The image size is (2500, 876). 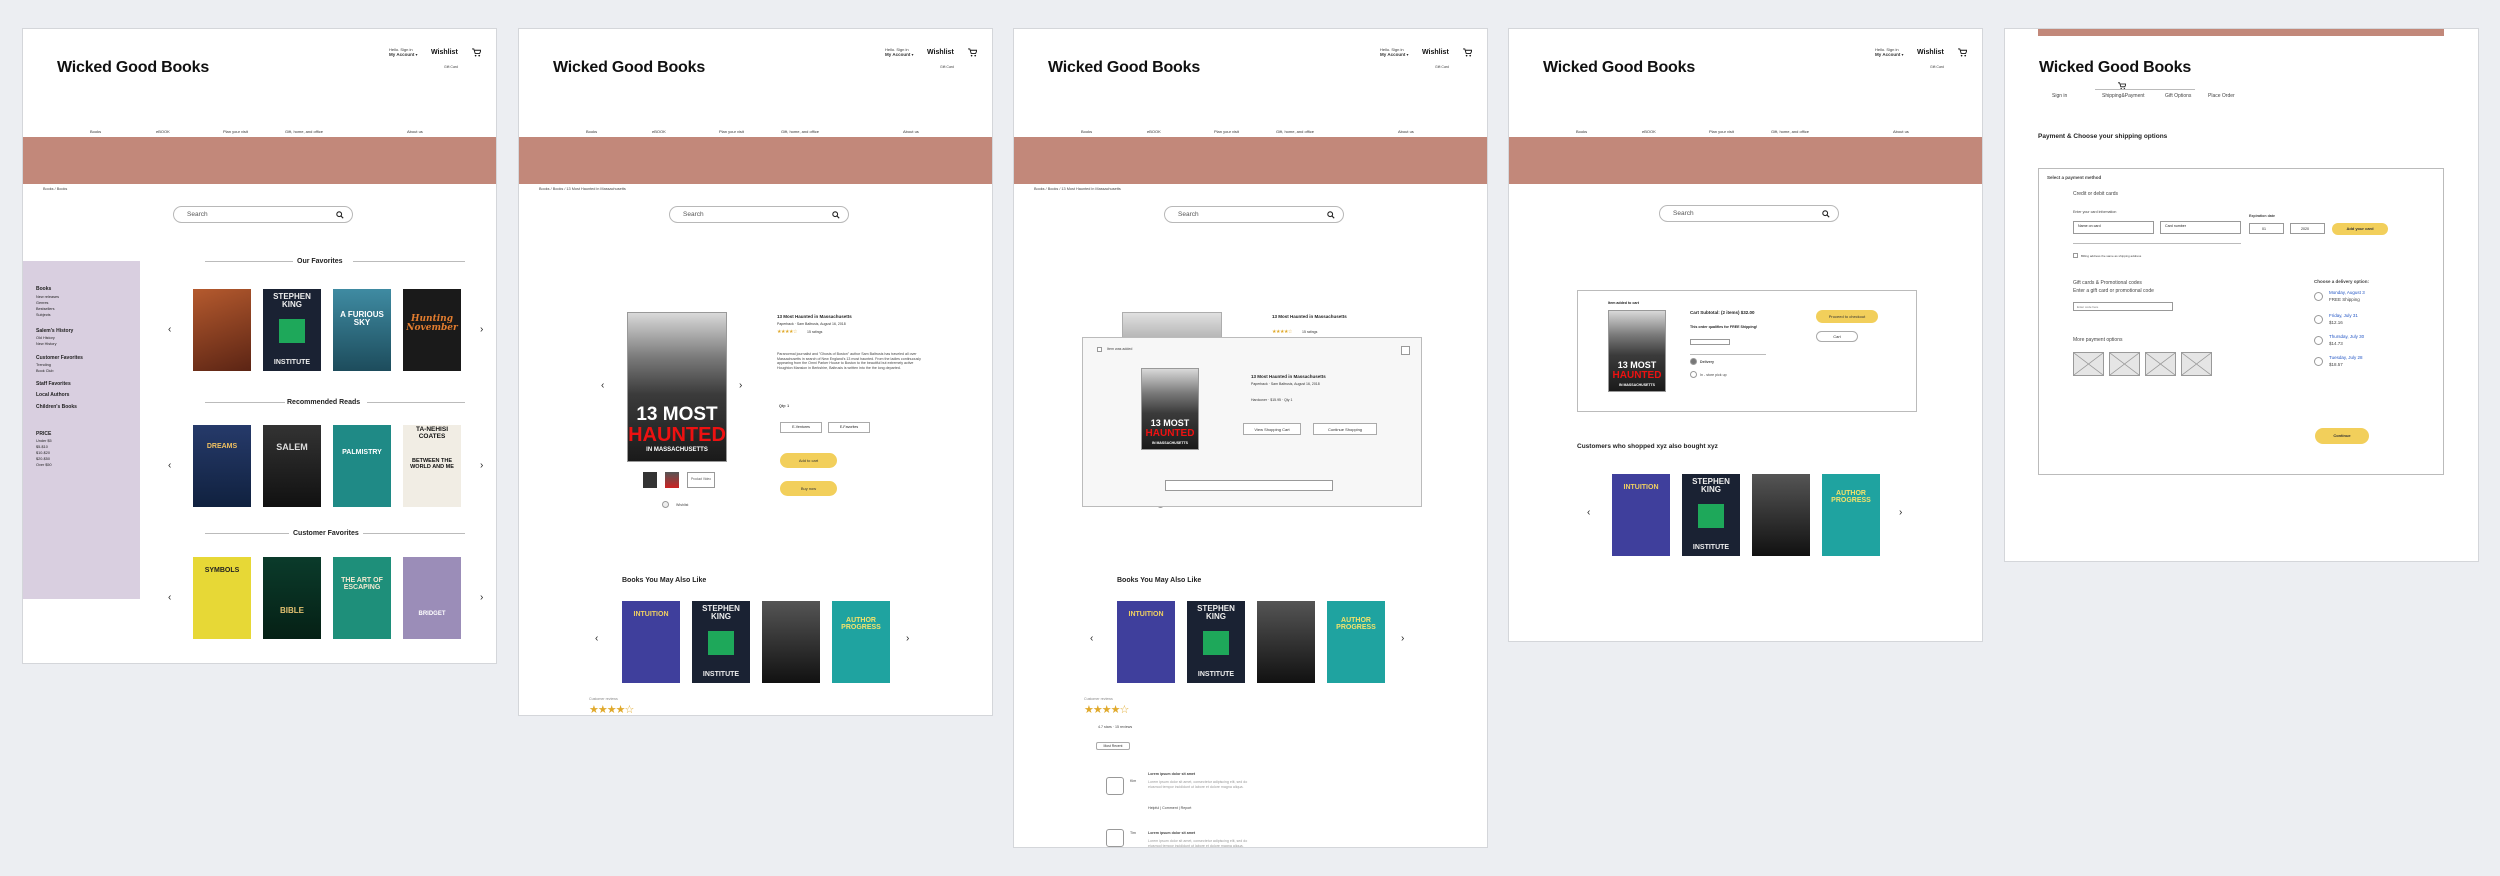 What do you see at coordinates (784, 406) in the screenshot?
I see `quantity-select: Qty: 1` at bounding box center [784, 406].